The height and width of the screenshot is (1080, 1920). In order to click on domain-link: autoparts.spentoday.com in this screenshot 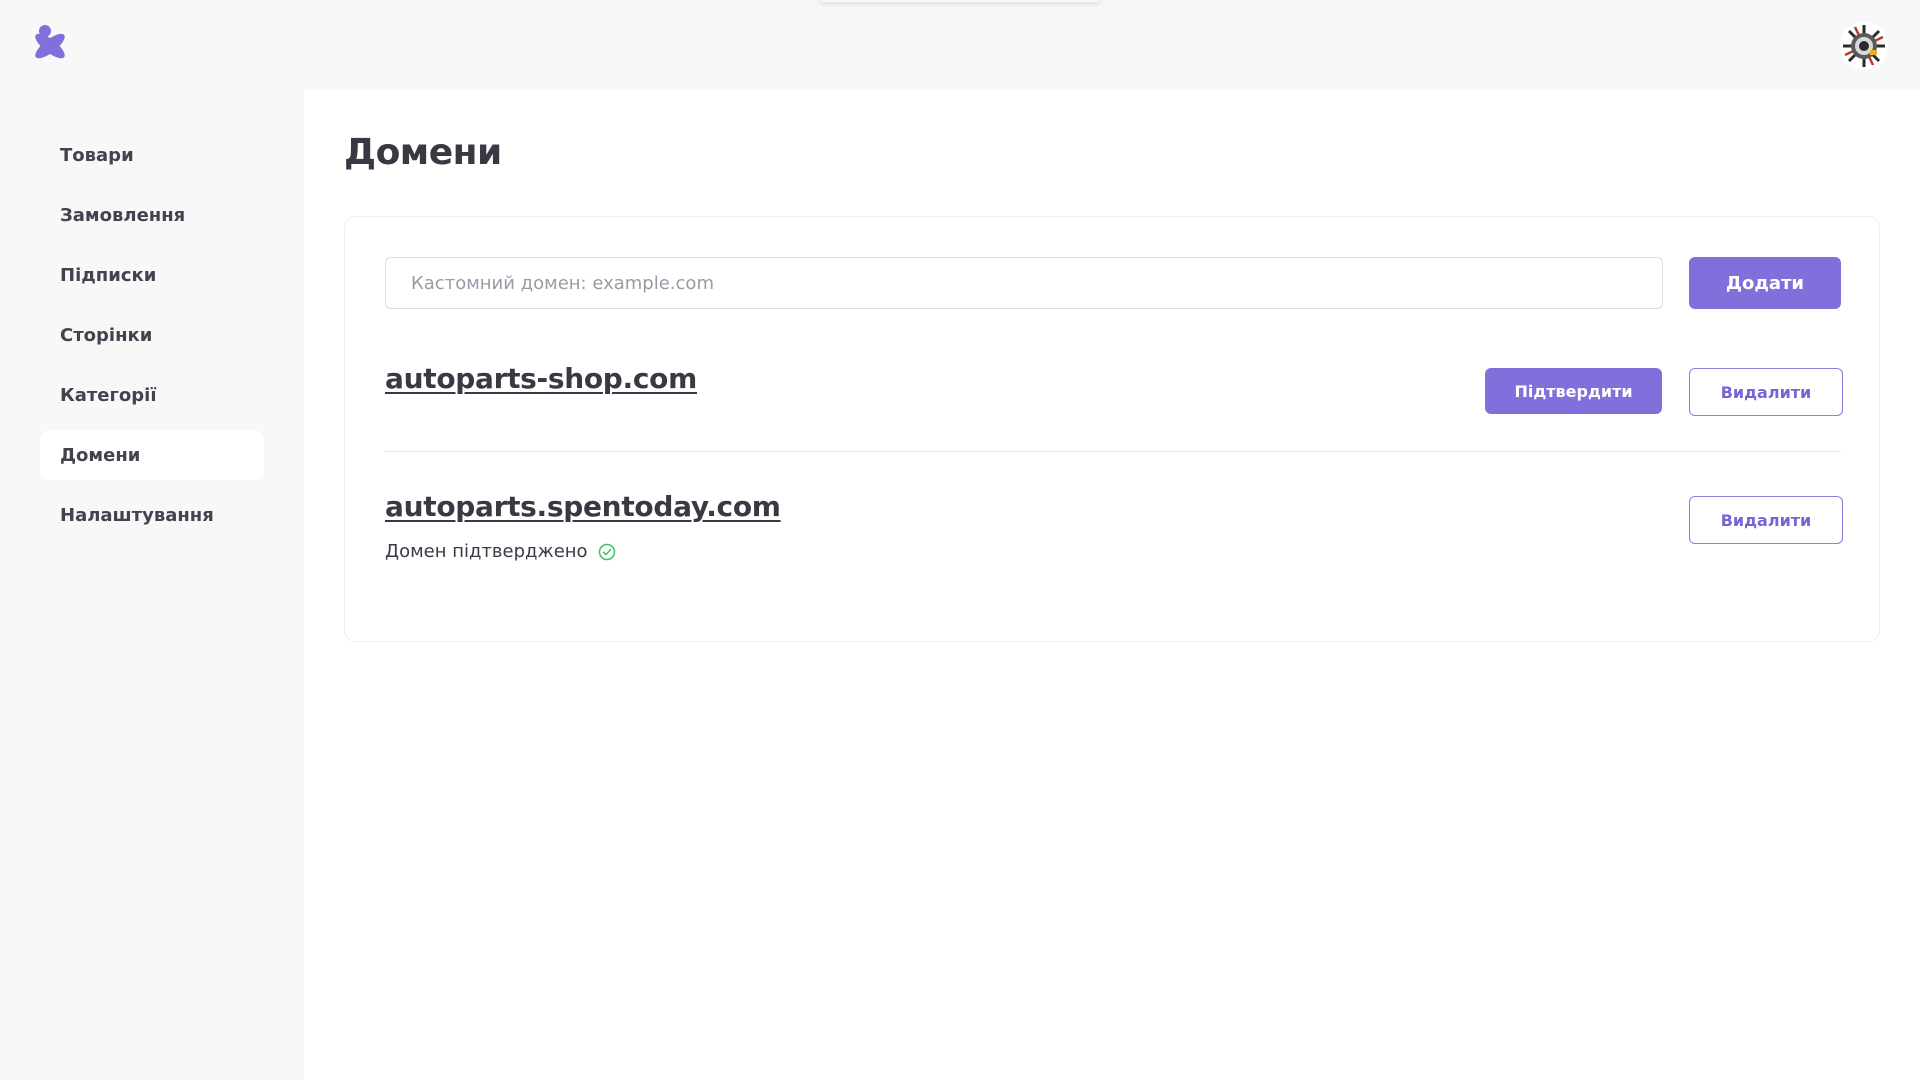, I will do `click(583, 506)`.